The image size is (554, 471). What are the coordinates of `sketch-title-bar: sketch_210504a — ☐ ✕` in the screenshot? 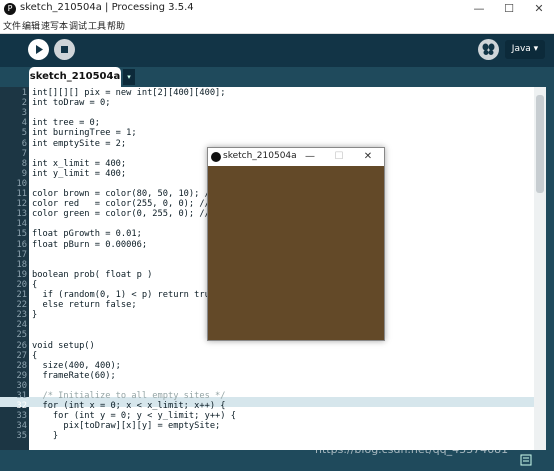 It's located at (296, 157).